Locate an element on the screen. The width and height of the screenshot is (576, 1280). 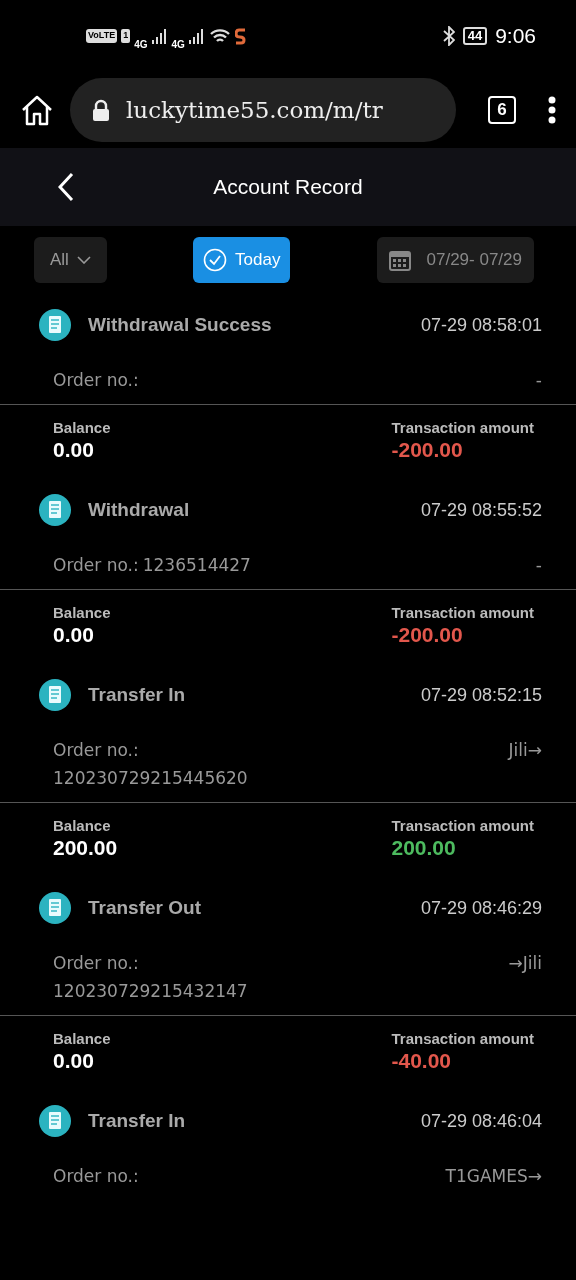
order-reference: →Jili is located at coordinates (525, 963).